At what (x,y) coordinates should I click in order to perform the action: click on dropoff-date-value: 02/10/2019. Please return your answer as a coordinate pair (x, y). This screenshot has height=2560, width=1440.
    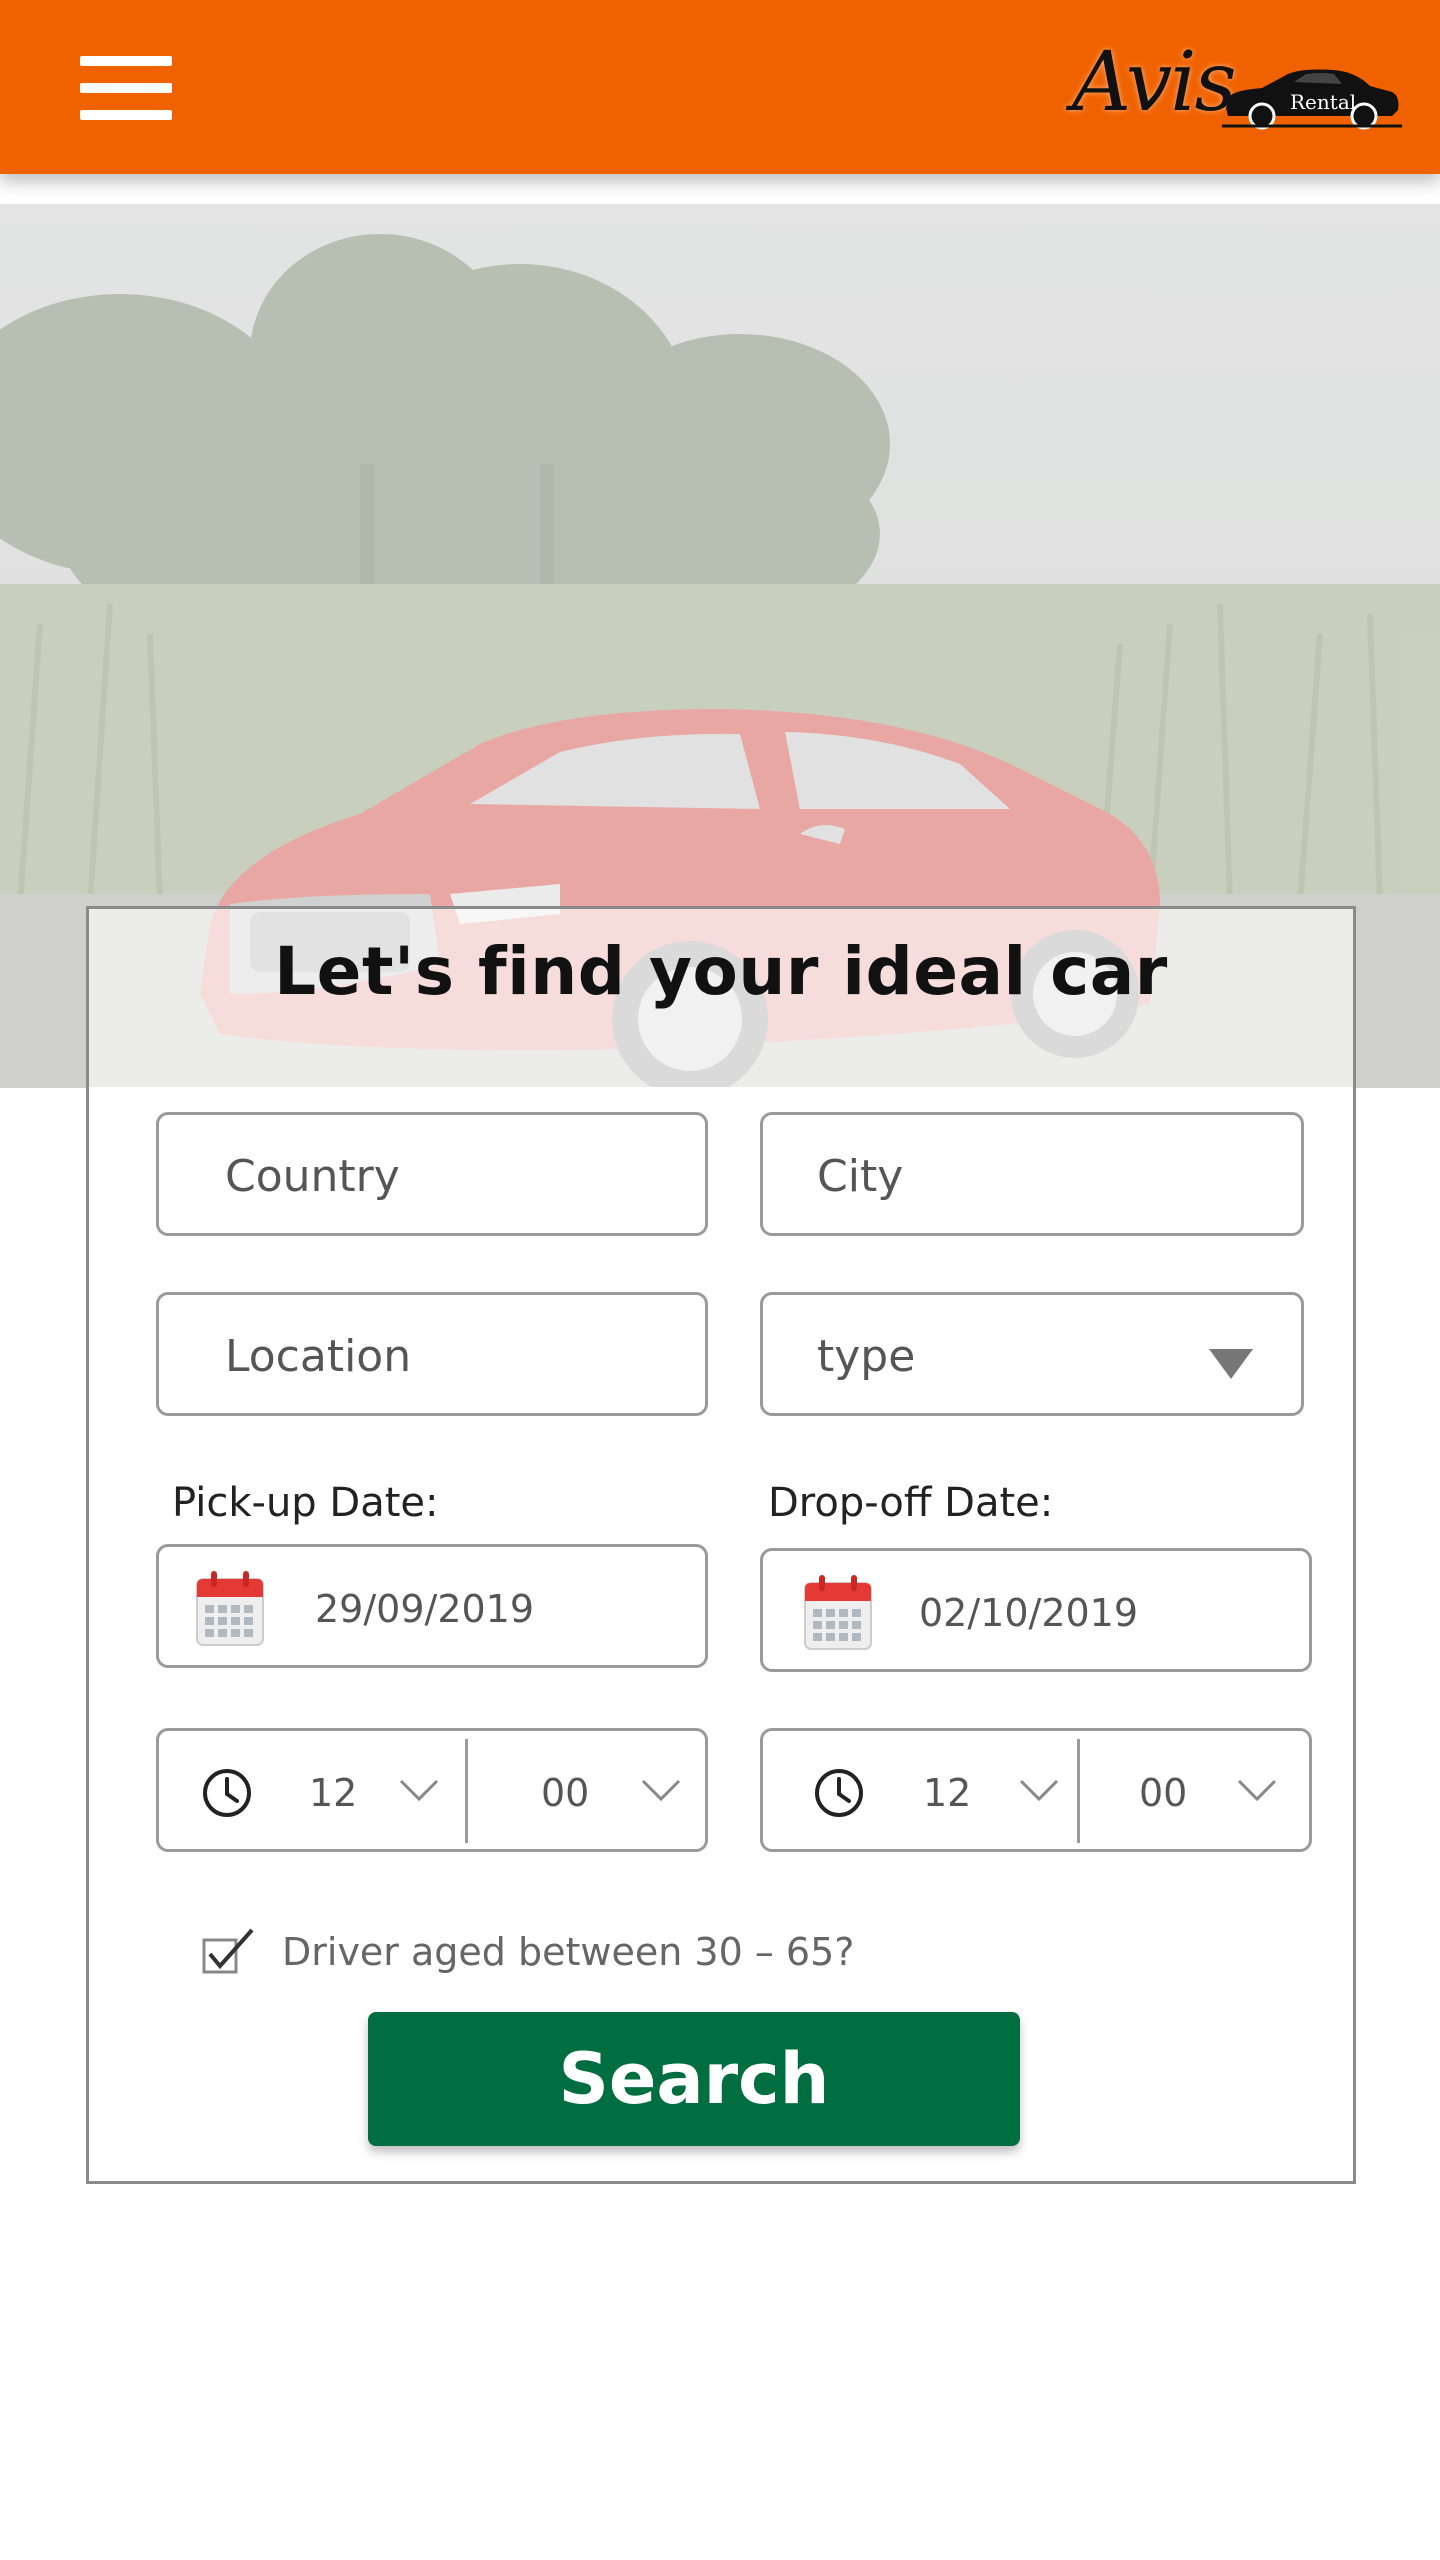
    Looking at the image, I should click on (1029, 1613).